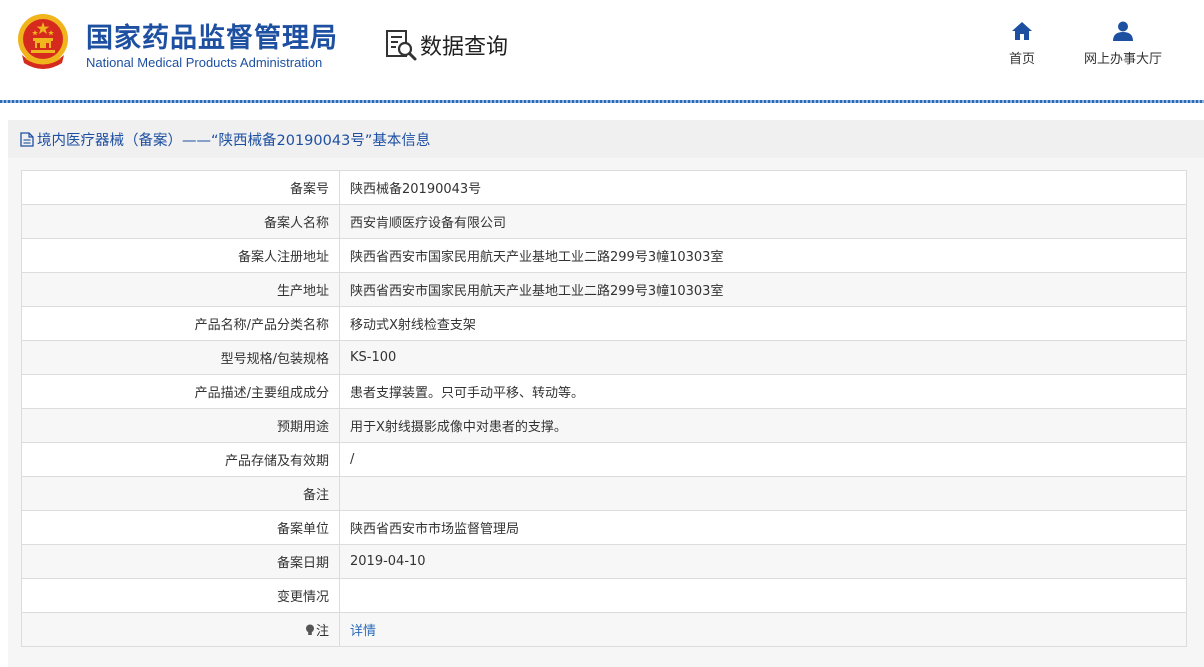 The image size is (1204, 667). Describe the element at coordinates (180, 595) in the screenshot. I see `field-label: 变更情况` at that location.